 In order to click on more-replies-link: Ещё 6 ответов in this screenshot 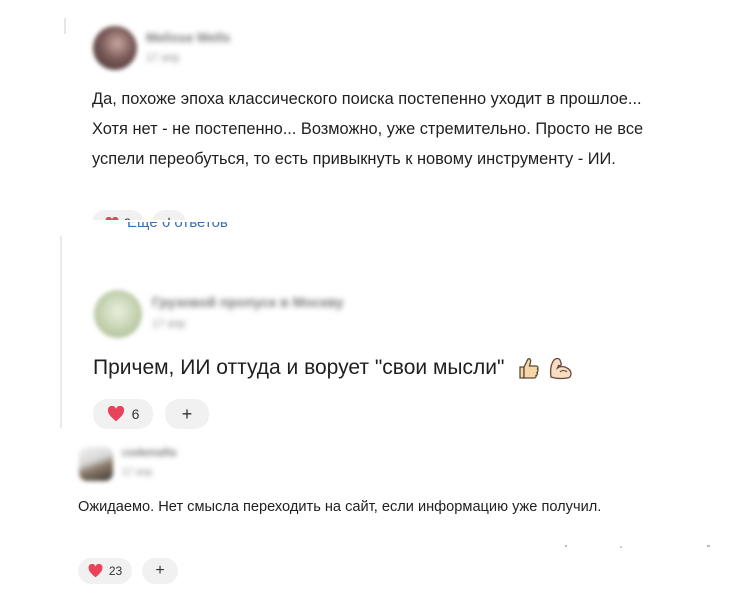, I will do `click(177, 229)`.